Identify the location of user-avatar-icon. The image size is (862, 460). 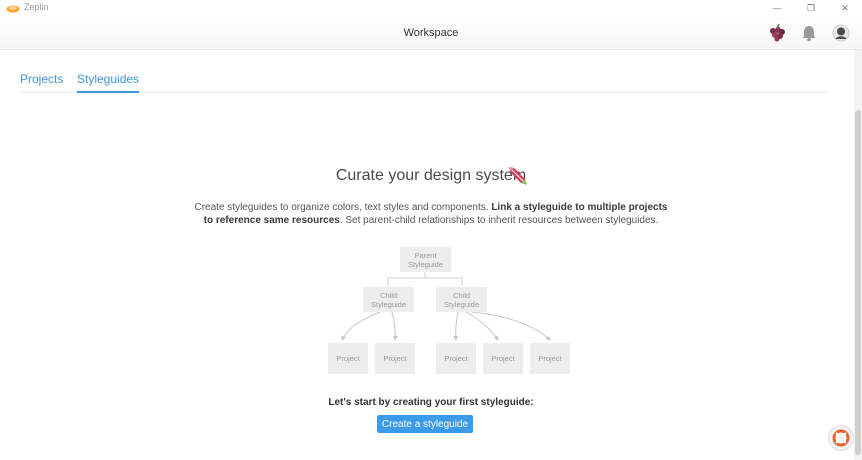
(841, 33).